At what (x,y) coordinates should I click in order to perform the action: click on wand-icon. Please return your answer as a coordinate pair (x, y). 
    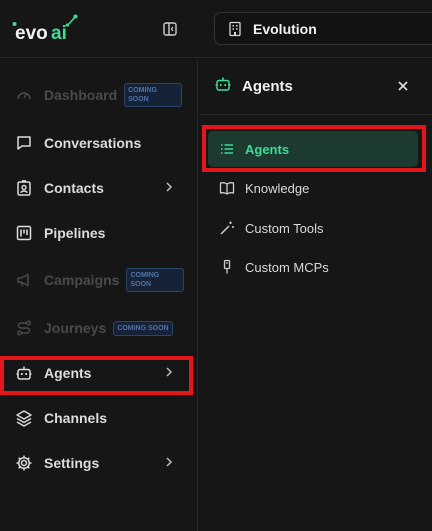
    Looking at the image, I should click on (227, 228).